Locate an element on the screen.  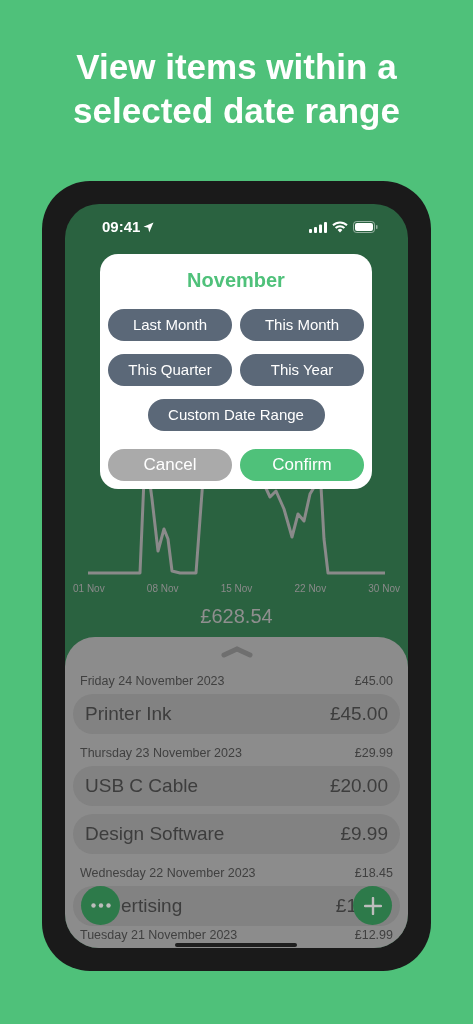
item-name: Design Software is located at coordinates (155, 833).